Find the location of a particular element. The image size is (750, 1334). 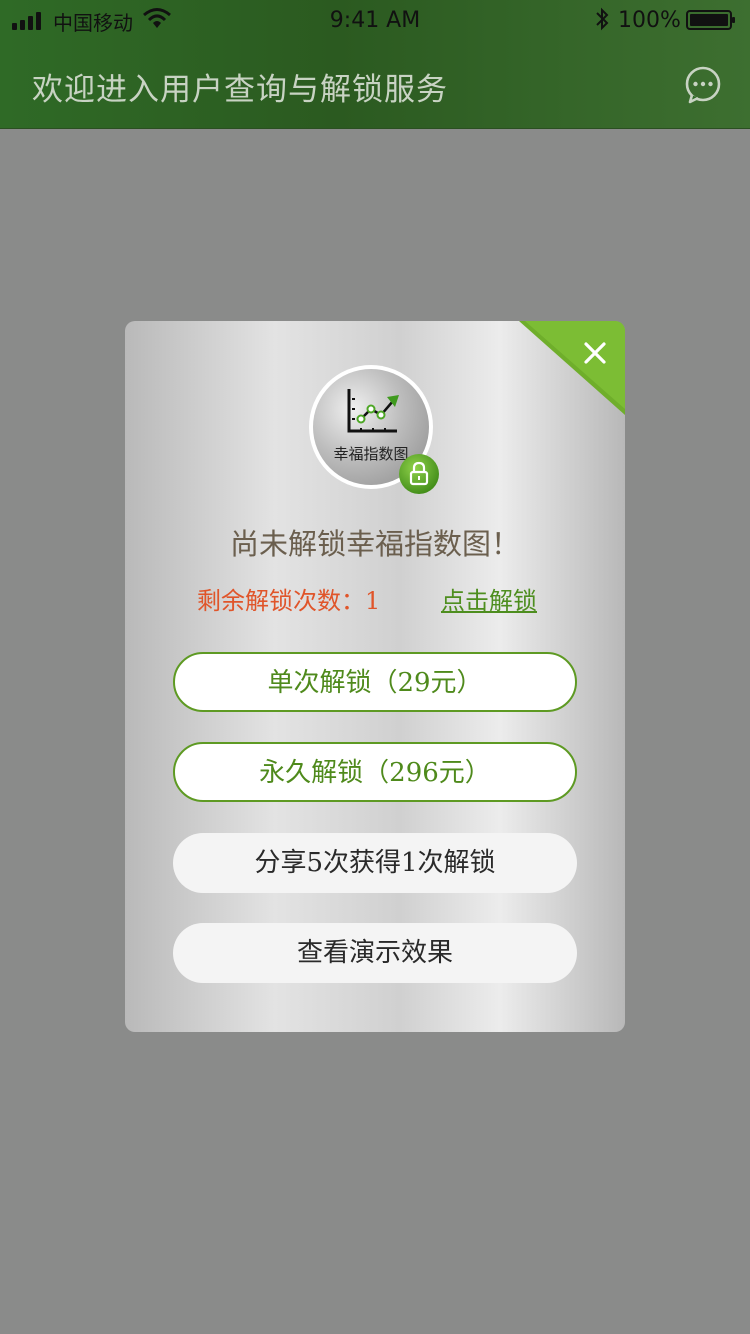

battery-icon is located at coordinates (710, 20).